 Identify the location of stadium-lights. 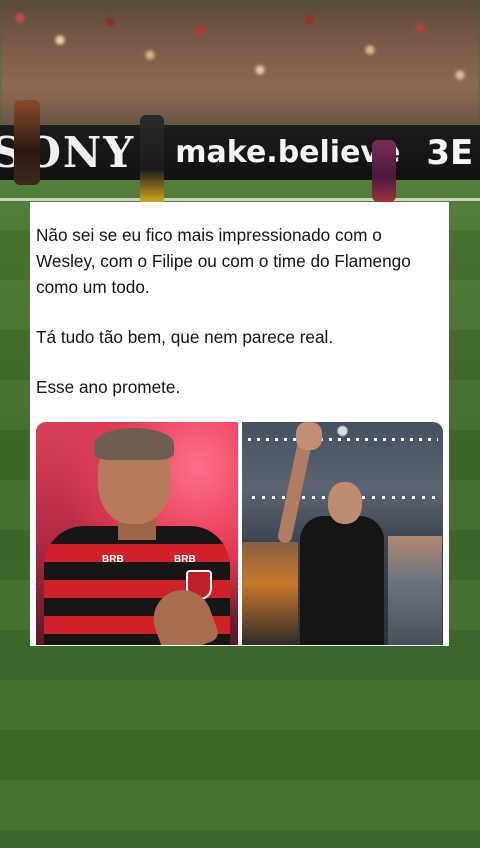
(342, 439).